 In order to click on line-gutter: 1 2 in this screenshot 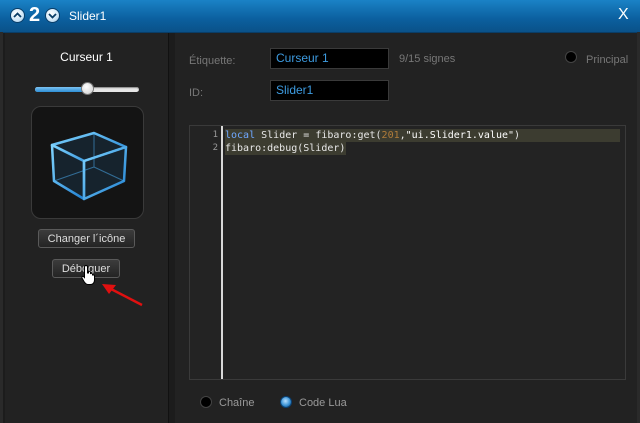, I will do `click(206, 252)`.